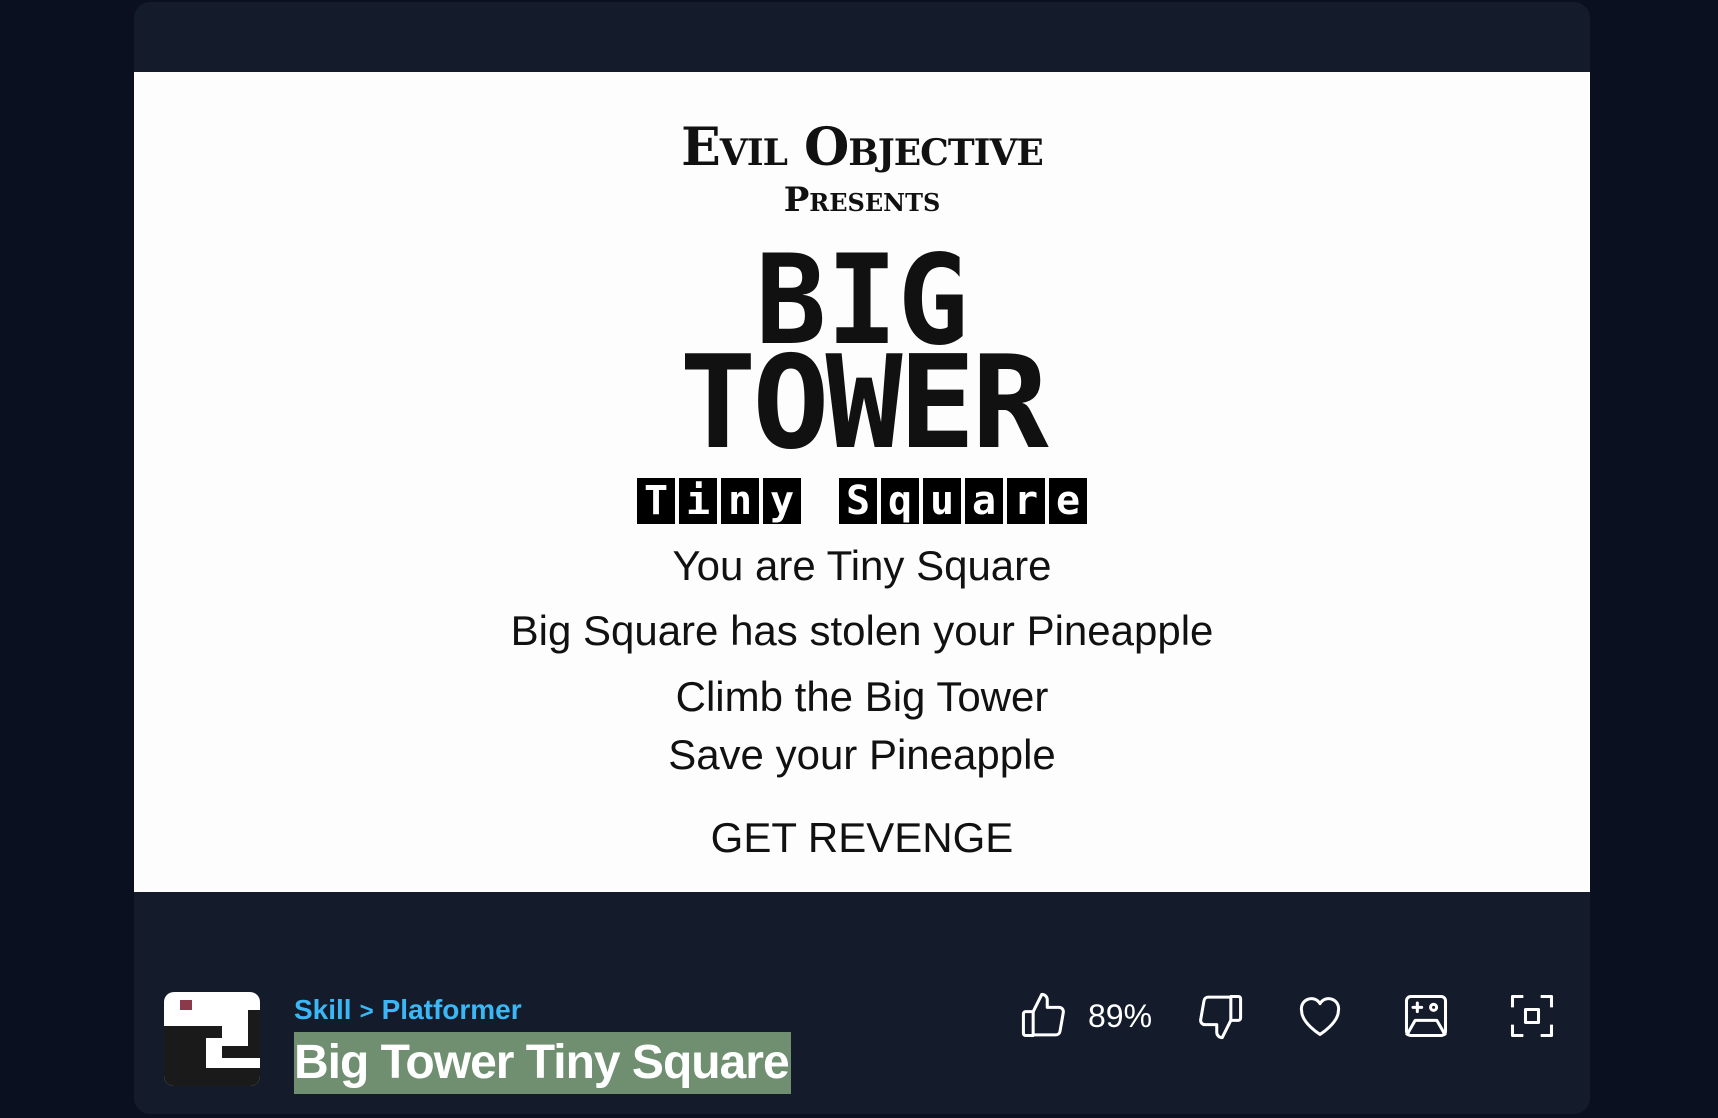 The width and height of the screenshot is (1718, 1118). I want to click on logo-tiny-square: T i n y S q u a r e, so click(862, 501).